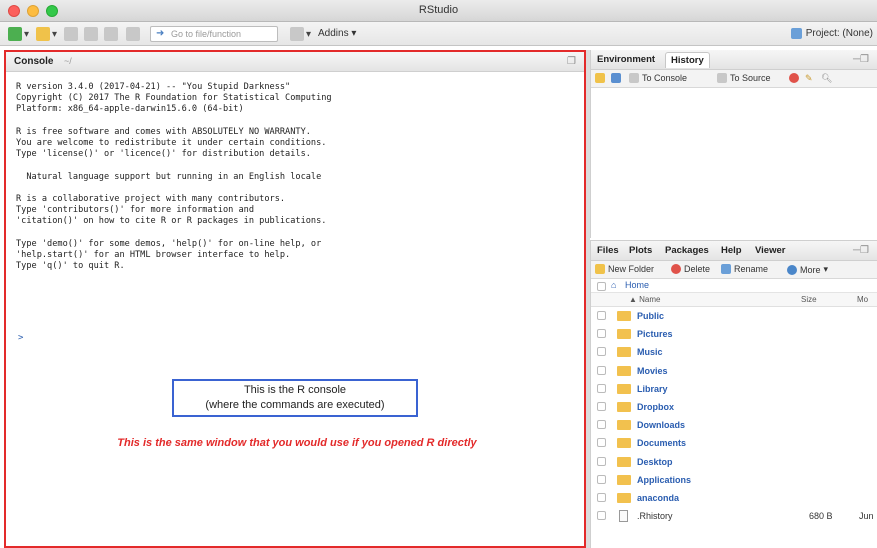 The width and height of the screenshot is (877, 548). Describe the element at coordinates (652, 389) in the screenshot. I see `file-name: Library` at that location.